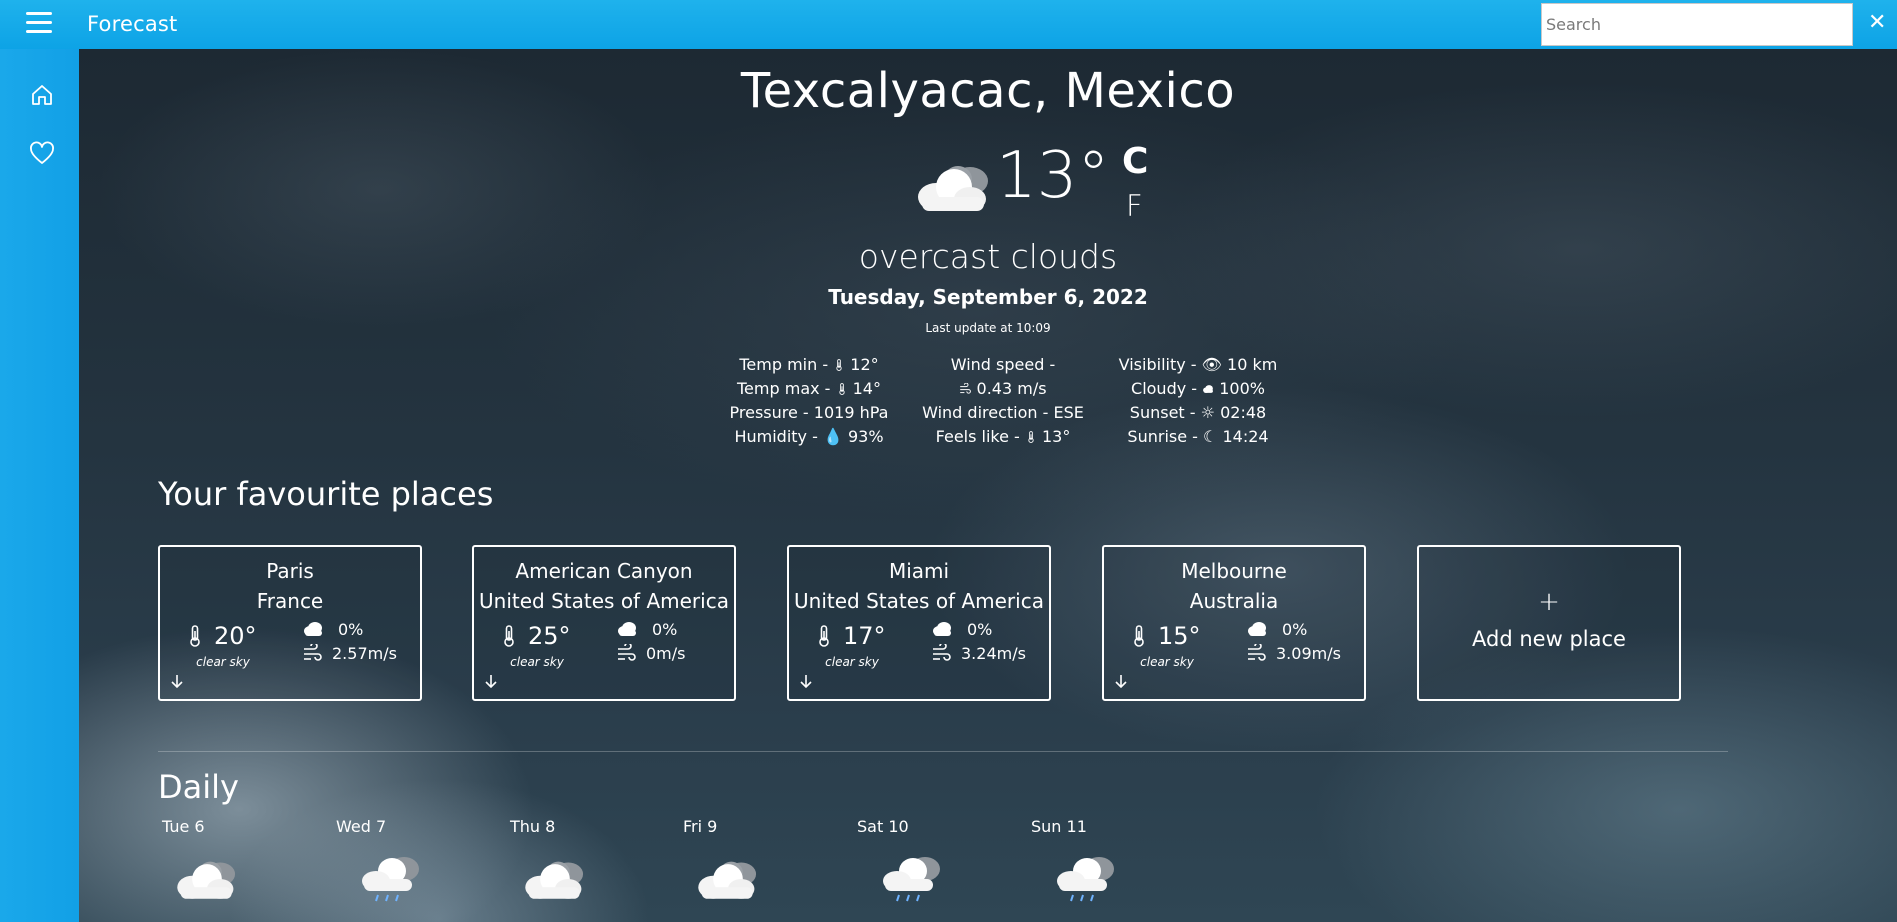  What do you see at coordinates (1059, 826) in the screenshot?
I see `day-name: Sun 11` at bounding box center [1059, 826].